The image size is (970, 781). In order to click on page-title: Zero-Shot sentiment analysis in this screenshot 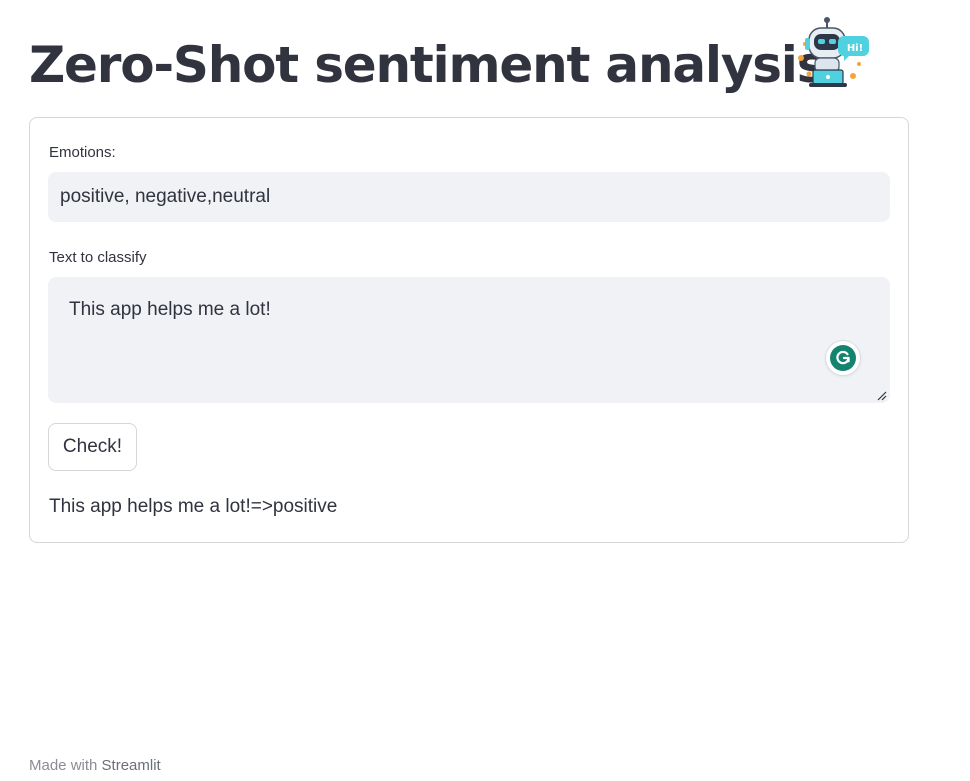, I will do `click(427, 65)`.